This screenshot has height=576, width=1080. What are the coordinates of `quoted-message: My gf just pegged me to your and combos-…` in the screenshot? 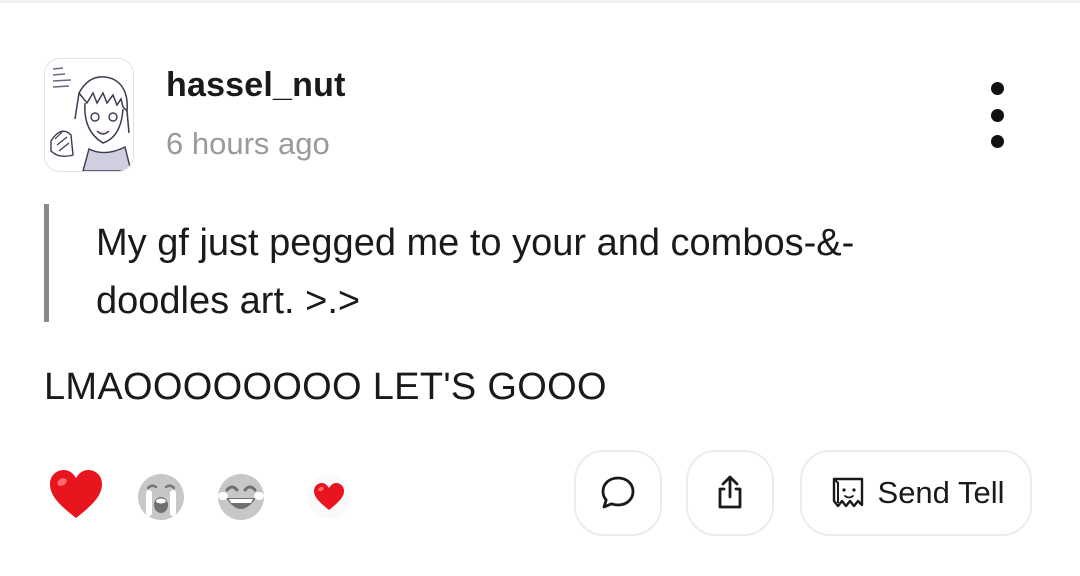 It's located at (475, 272).